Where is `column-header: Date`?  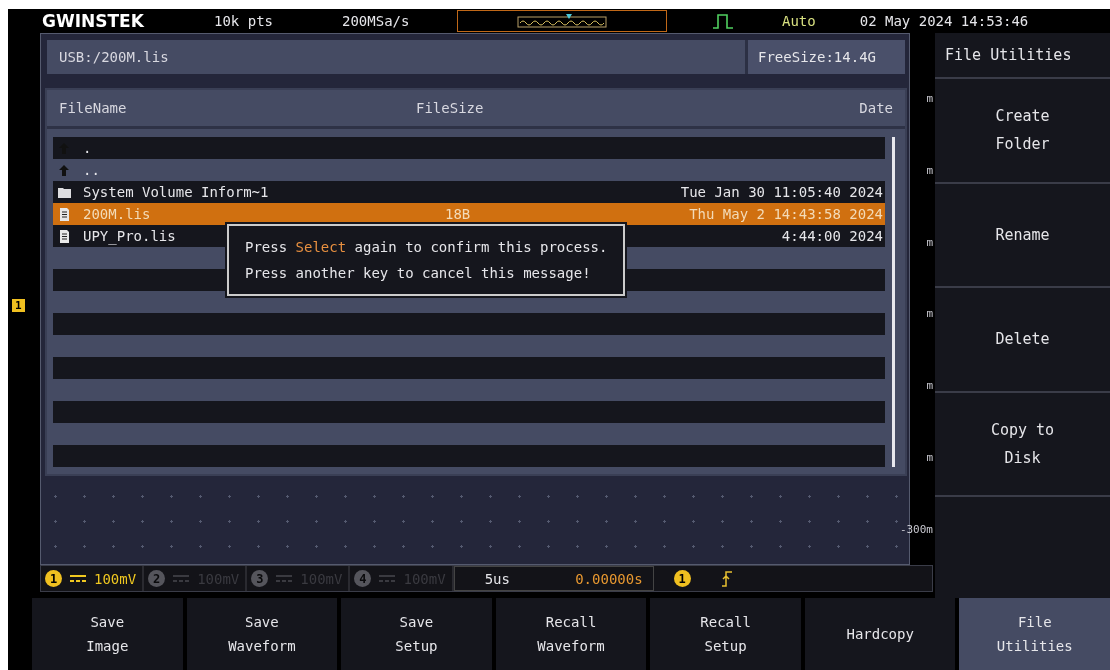
column-header: Date is located at coordinates (875, 108).